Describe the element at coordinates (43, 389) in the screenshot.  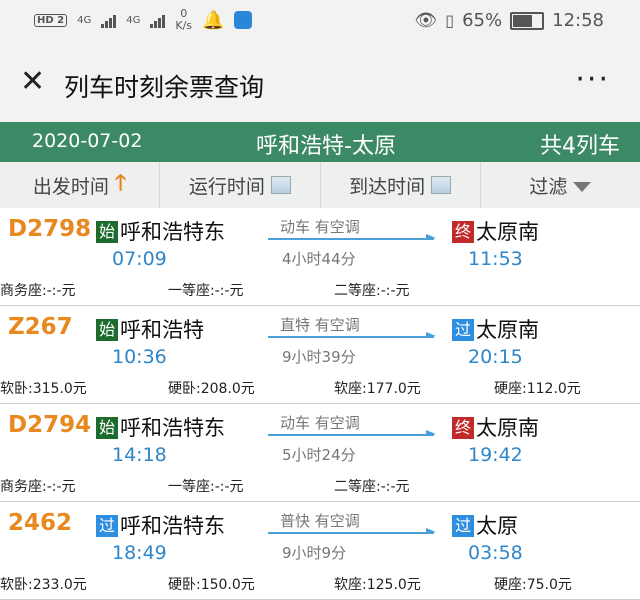
I see `seat-price: 软卧:315.0元` at that location.